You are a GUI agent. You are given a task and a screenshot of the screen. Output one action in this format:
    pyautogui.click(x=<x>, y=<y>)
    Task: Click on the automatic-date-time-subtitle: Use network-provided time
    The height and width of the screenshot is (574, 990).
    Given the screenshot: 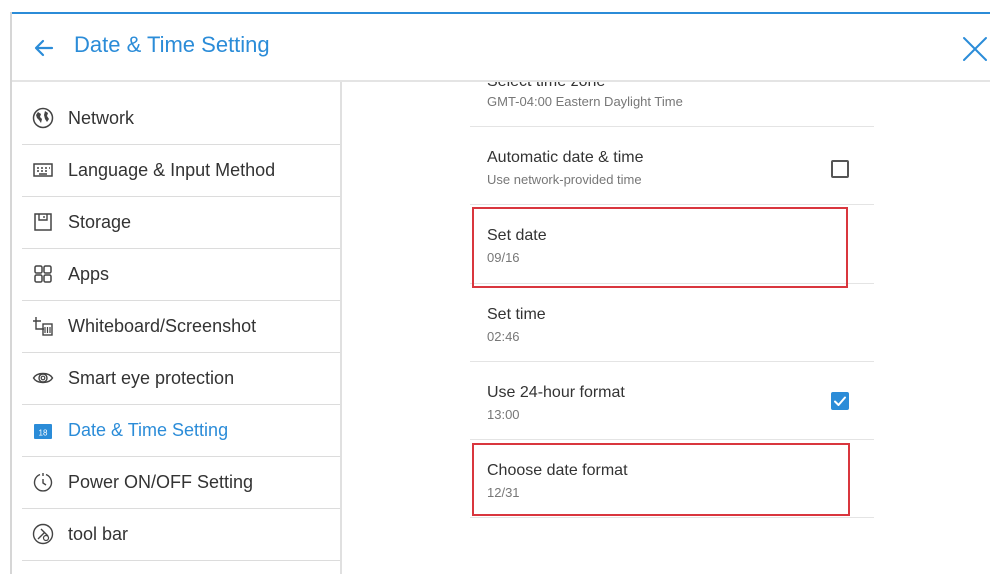 What is the action you would take?
    pyautogui.click(x=564, y=179)
    